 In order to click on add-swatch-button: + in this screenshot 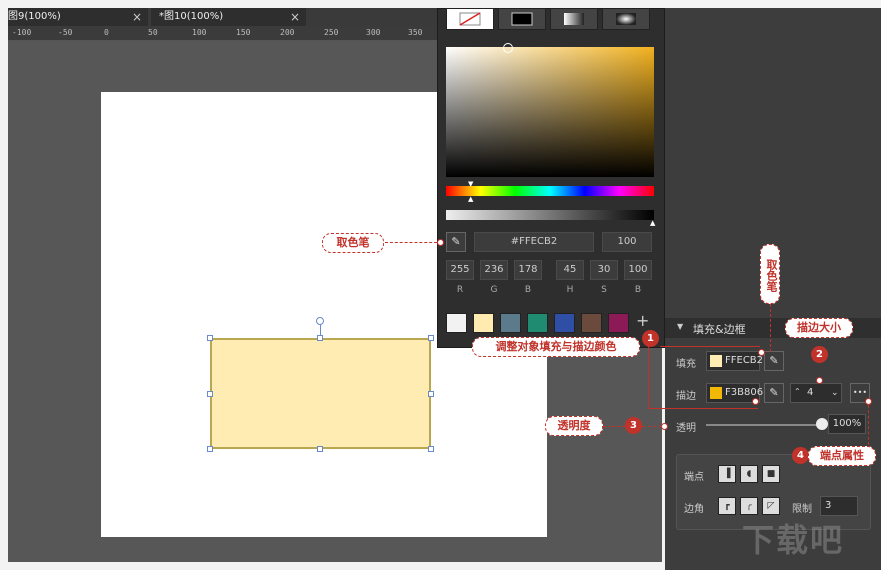, I will do `click(642, 320)`.